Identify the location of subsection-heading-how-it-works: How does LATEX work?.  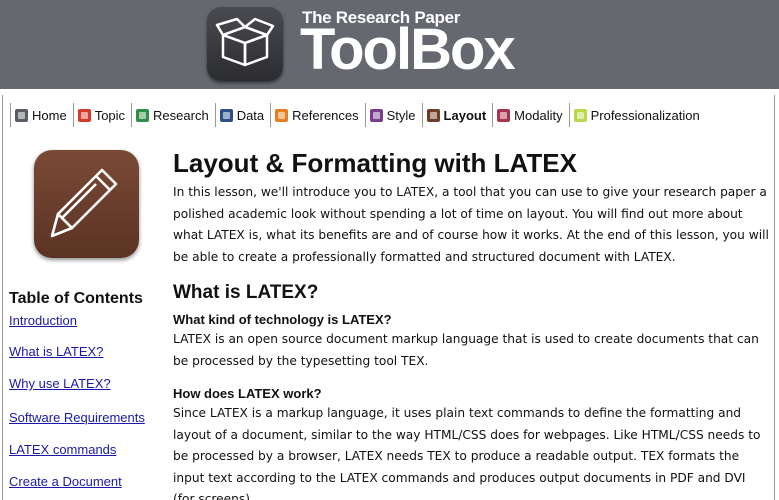
(247, 393).